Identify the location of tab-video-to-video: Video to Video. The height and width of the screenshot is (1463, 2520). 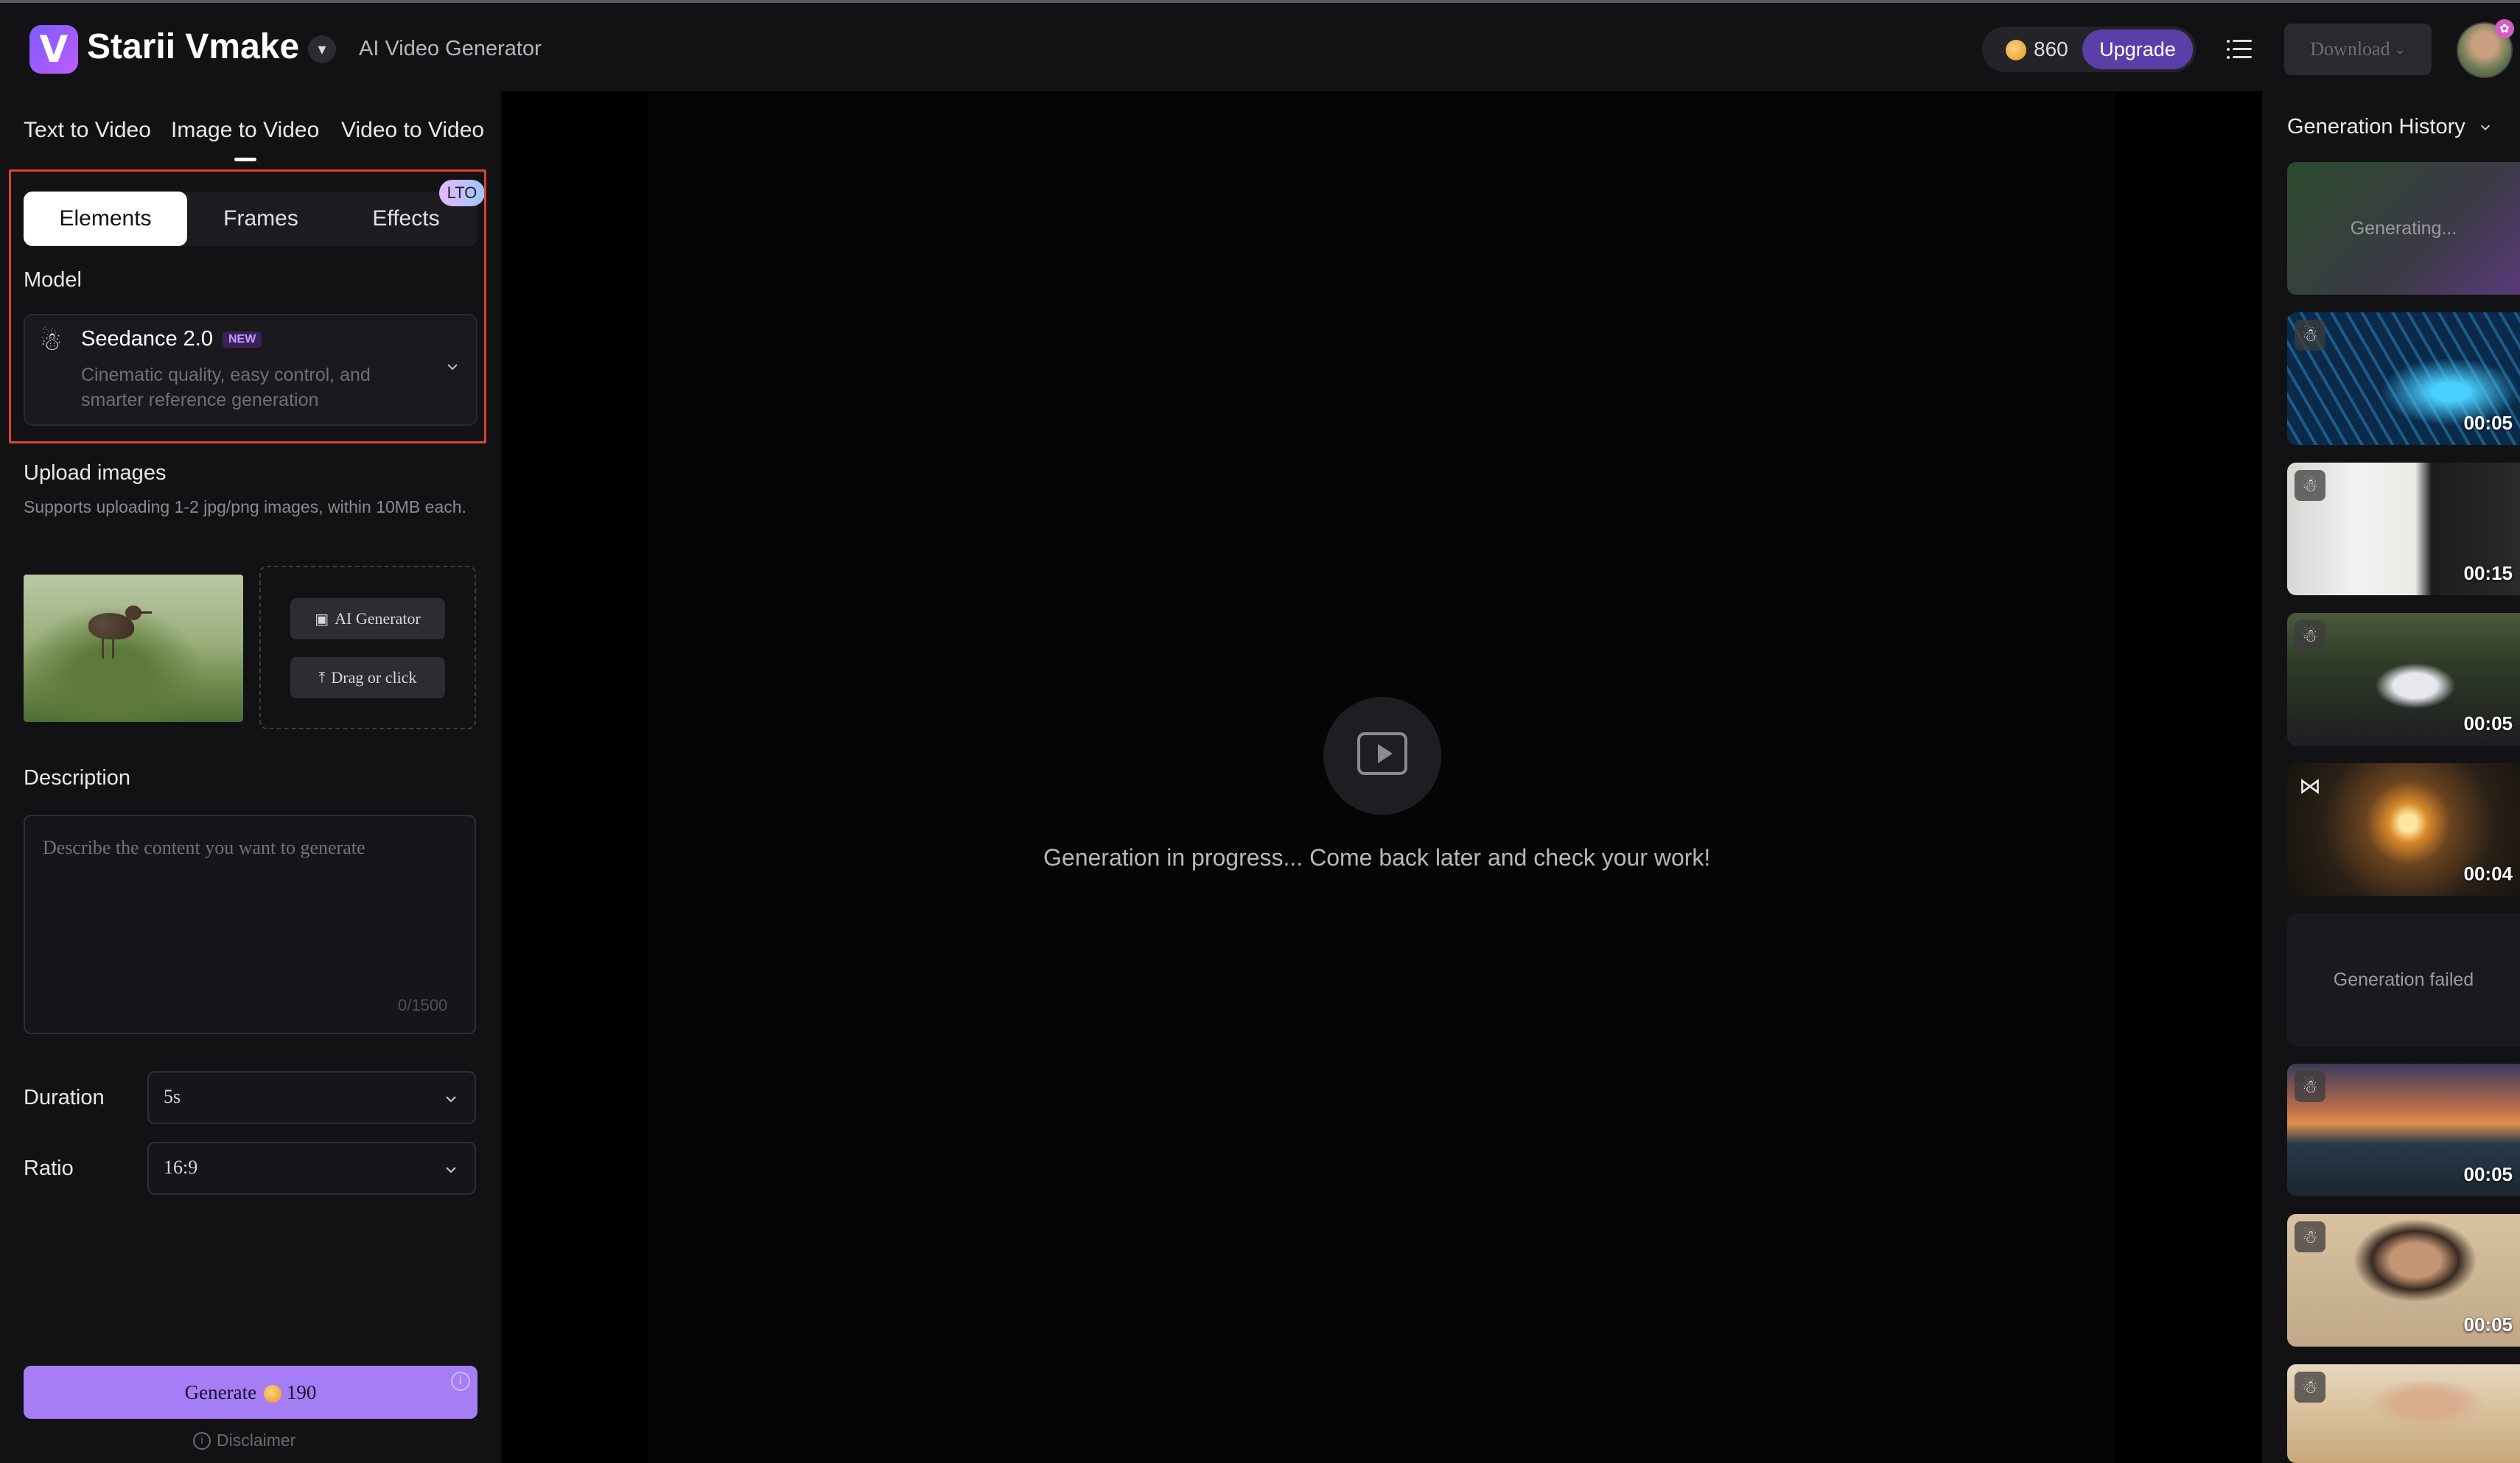
(412, 130).